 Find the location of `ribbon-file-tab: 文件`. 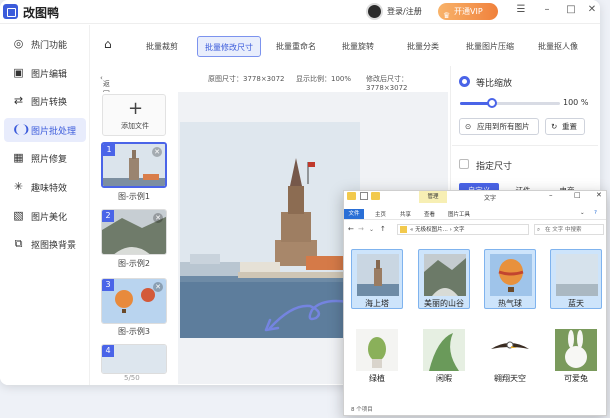

ribbon-file-tab: 文件 is located at coordinates (354, 214).